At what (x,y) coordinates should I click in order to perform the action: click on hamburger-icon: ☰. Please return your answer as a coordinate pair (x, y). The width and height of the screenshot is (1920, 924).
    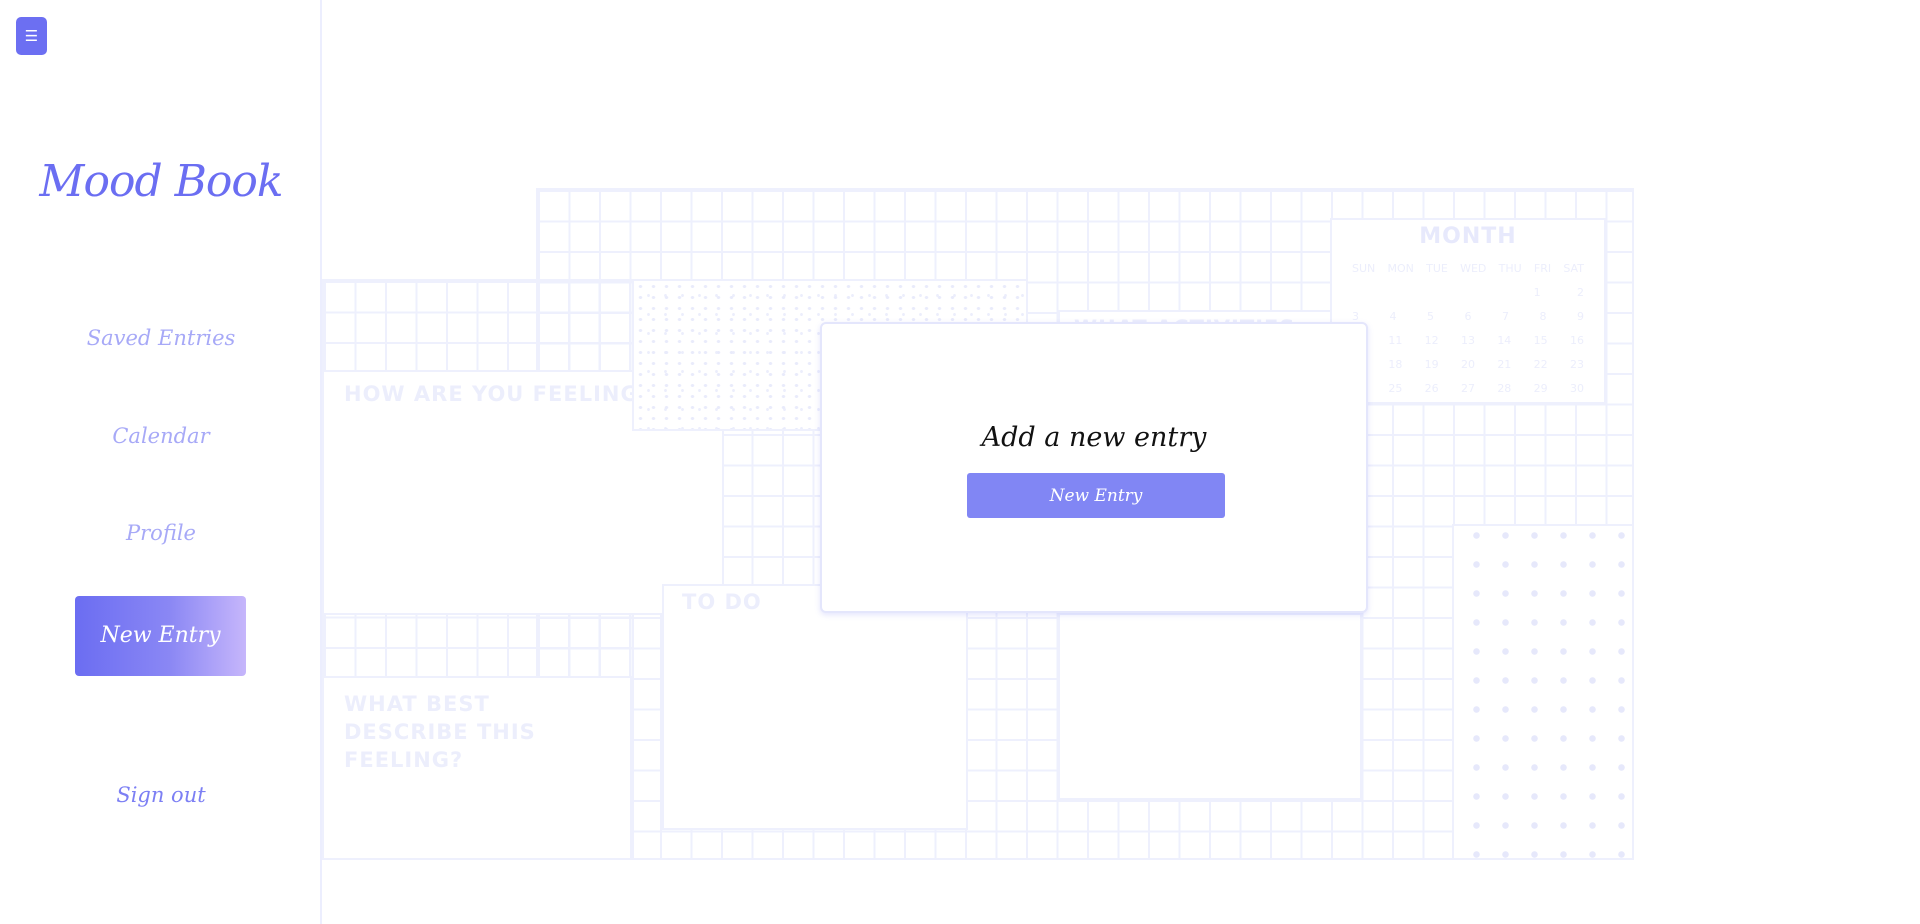
    Looking at the image, I should click on (31, 36).